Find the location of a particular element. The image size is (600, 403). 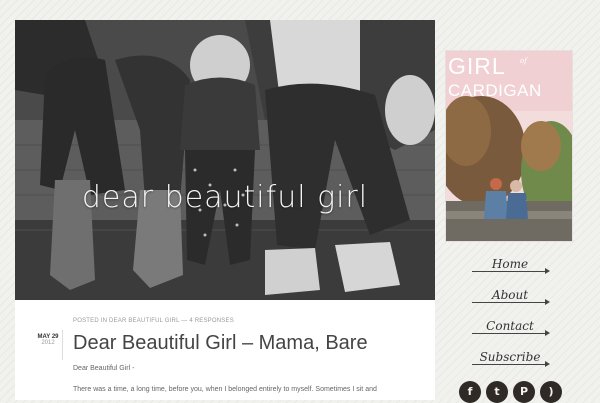

brand-name-of: of is located at coordinates (523, 61).